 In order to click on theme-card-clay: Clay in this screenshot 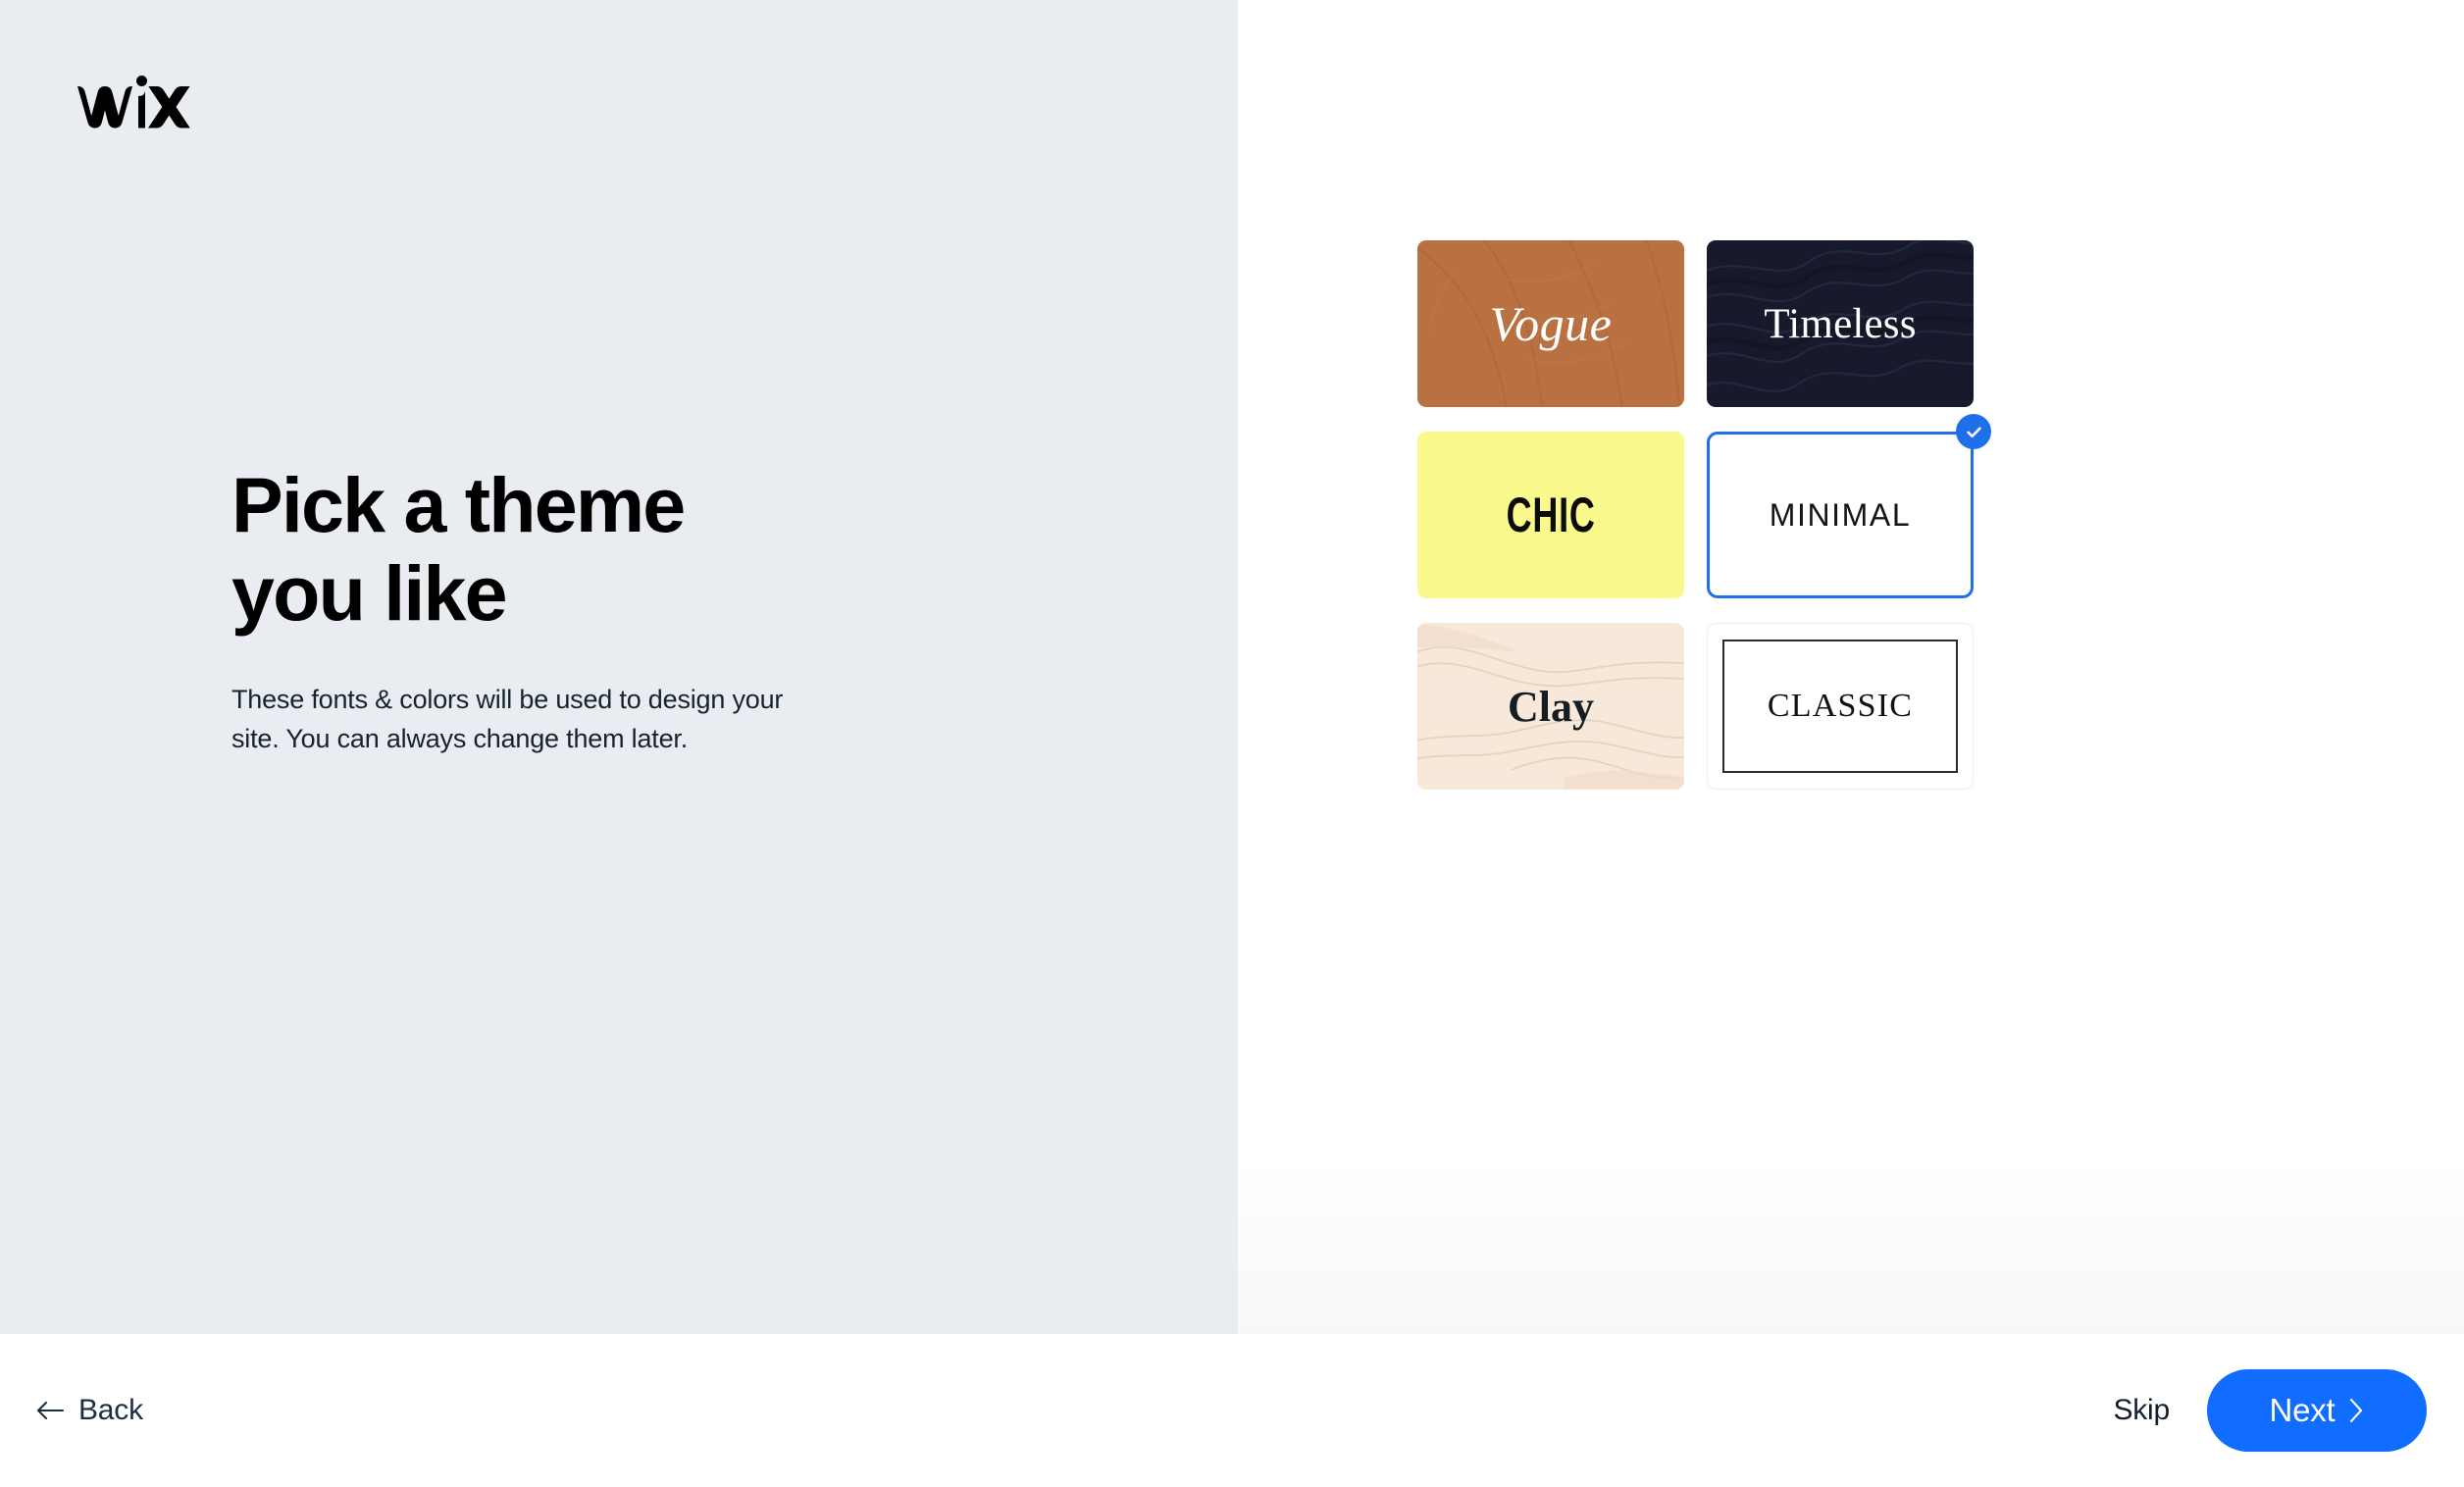, I will do `click(1550, 707)`.